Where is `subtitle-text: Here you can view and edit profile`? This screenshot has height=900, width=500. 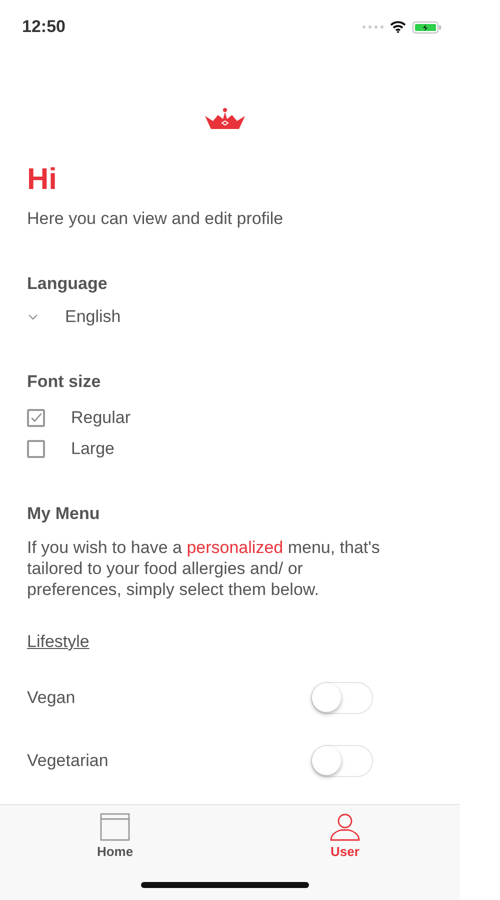 subtitle-text: Here you can view and edit profile is located at coordinates (155, 219).